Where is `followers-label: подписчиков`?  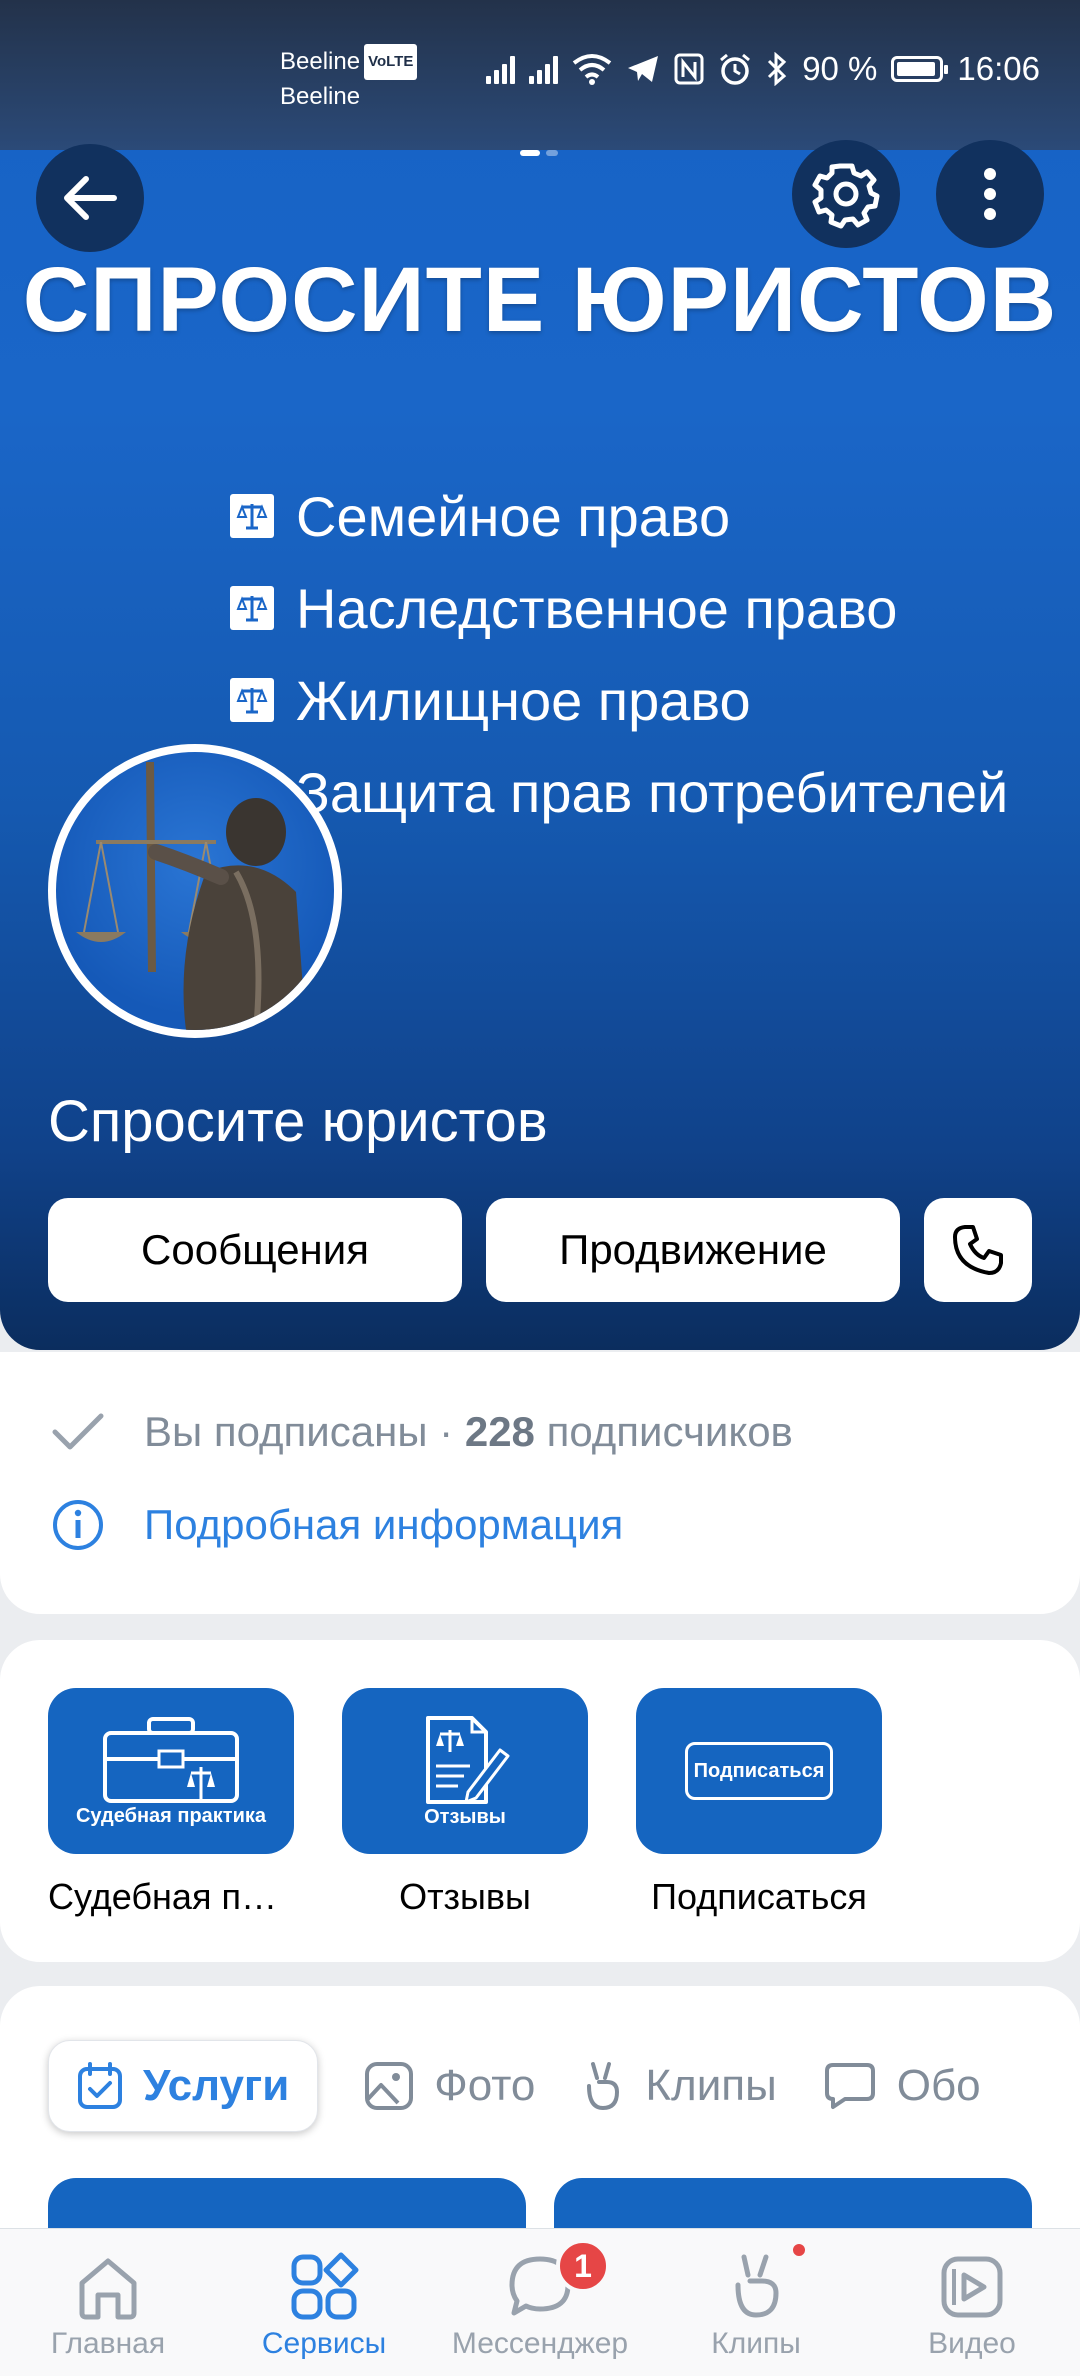
followers-label: подписчиков is located at coordinates (669, 1431).